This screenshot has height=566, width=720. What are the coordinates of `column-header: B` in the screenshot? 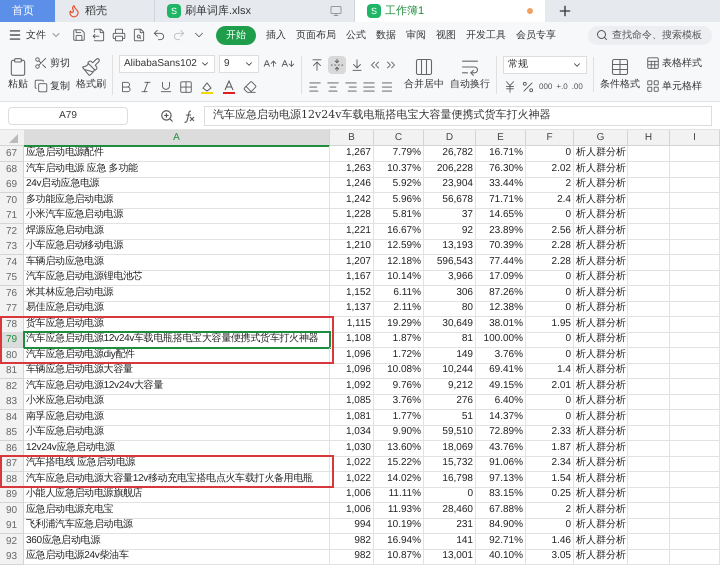 It's located at (352, 138).